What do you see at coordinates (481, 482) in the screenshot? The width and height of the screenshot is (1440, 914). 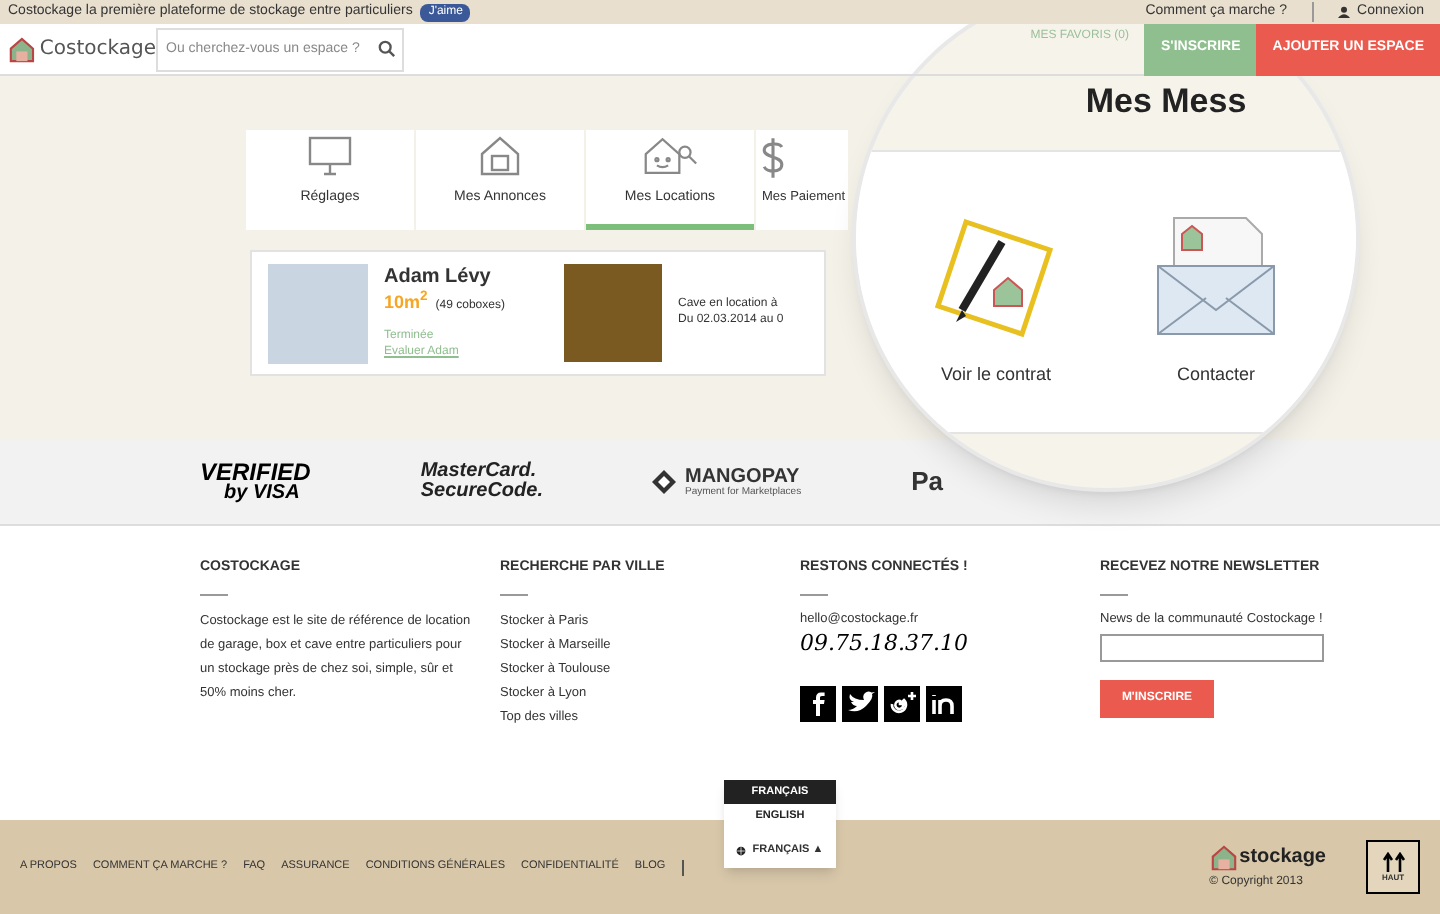 I see `mastercard-securecode-logo: MasterCard. SecureCode.` at bounding box center [481, 482].